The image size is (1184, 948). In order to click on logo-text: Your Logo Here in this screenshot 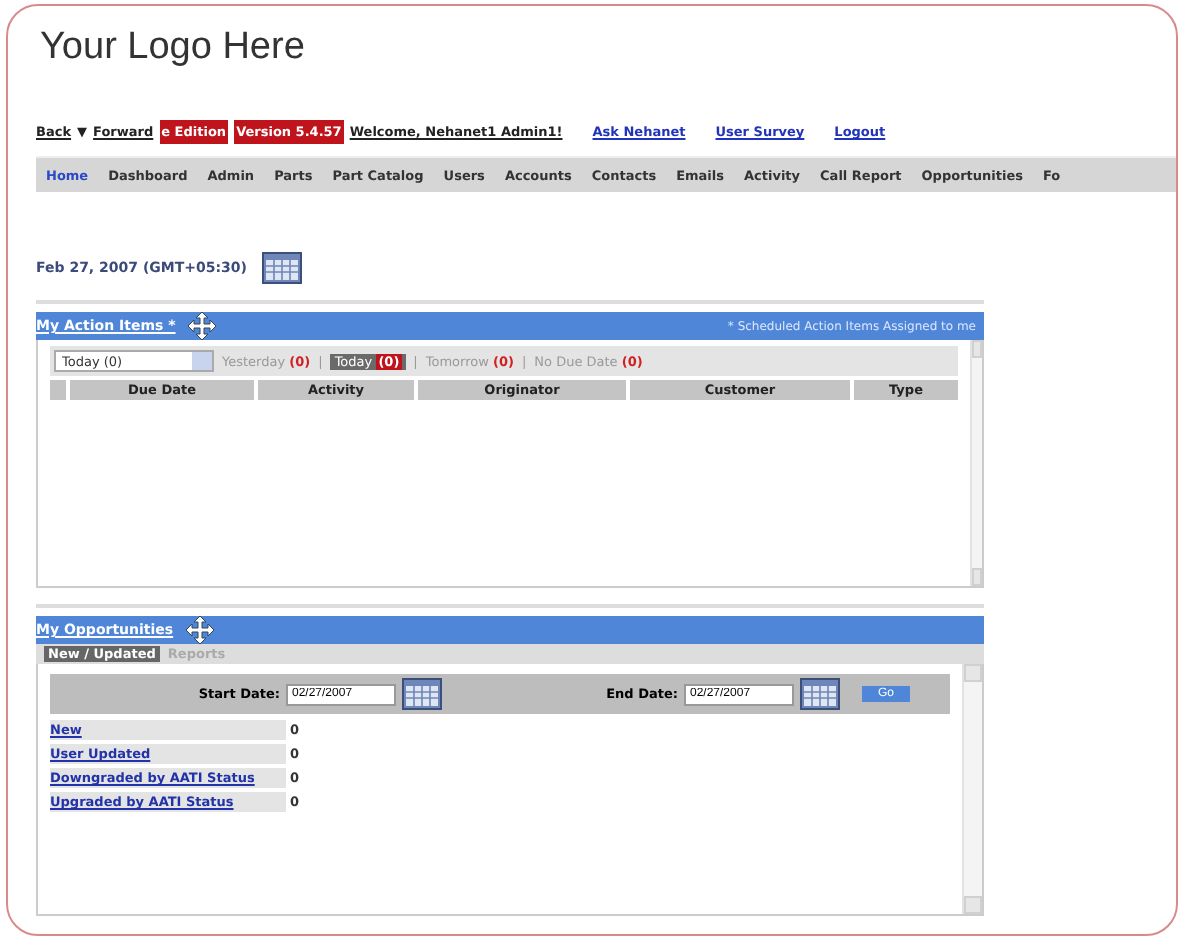, I will do `click(173, 48)`.